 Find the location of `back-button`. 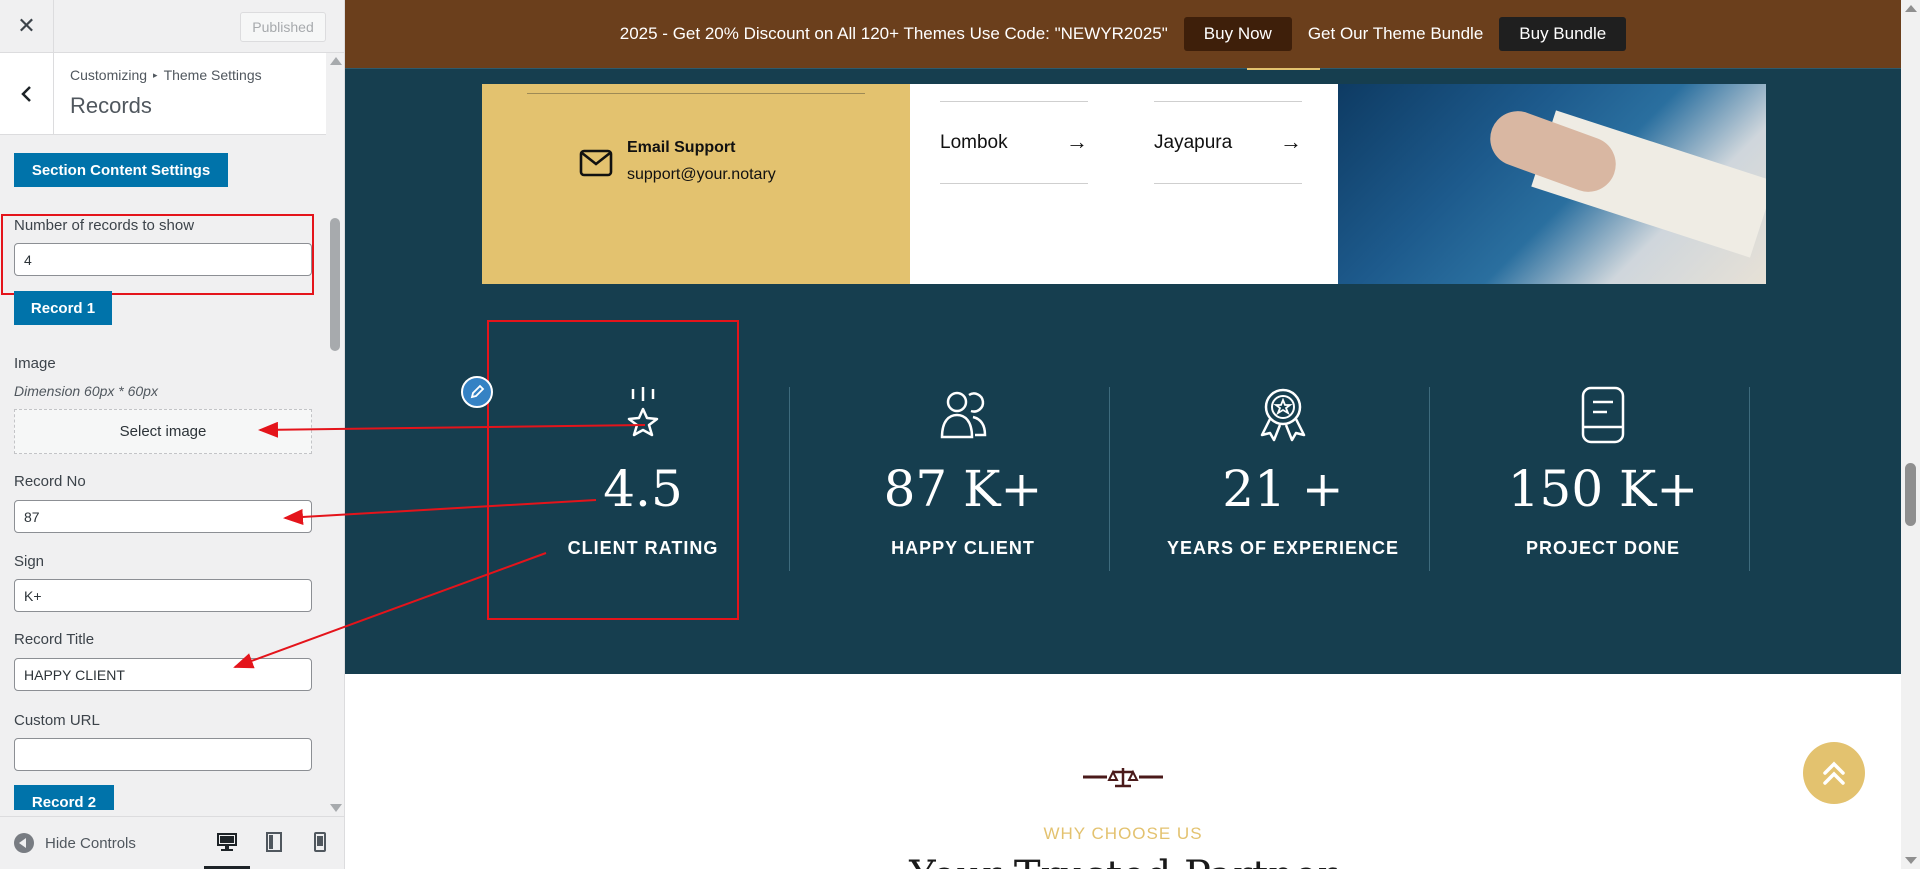

back-button is located at coordinates (27, 94).